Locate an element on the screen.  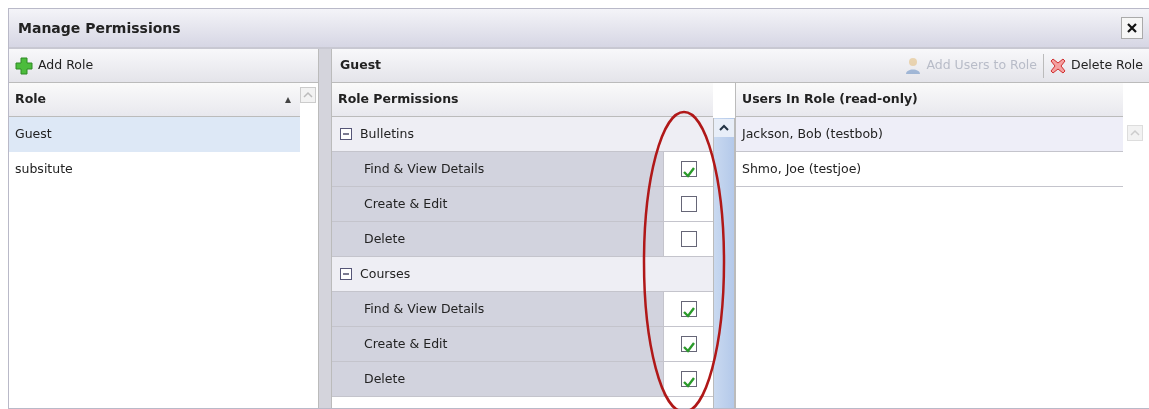
column-header: Role Permissions is located at coordinates (522, 100).